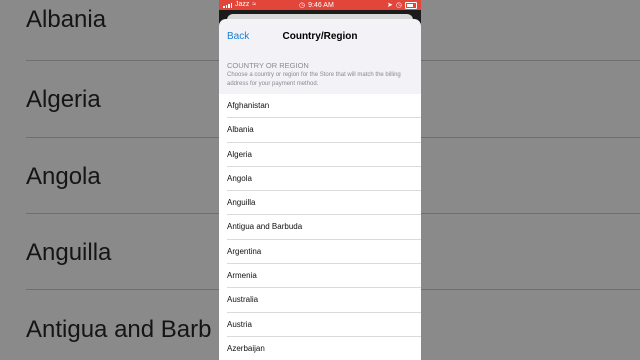 This screenshot has height=360, width=640. I want to click on page-title: Country/Region, so click(320, 36).